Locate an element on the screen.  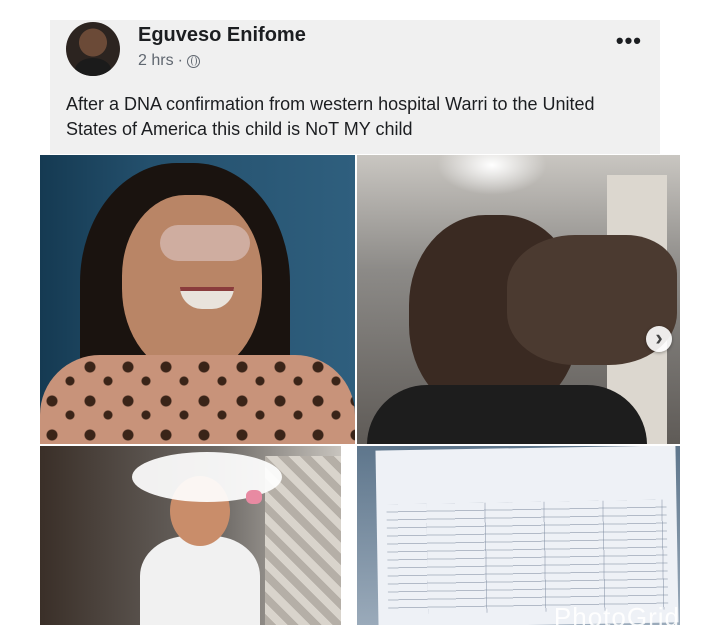
author-name: Eguveso Enifome is located at coordinates (222, 35).